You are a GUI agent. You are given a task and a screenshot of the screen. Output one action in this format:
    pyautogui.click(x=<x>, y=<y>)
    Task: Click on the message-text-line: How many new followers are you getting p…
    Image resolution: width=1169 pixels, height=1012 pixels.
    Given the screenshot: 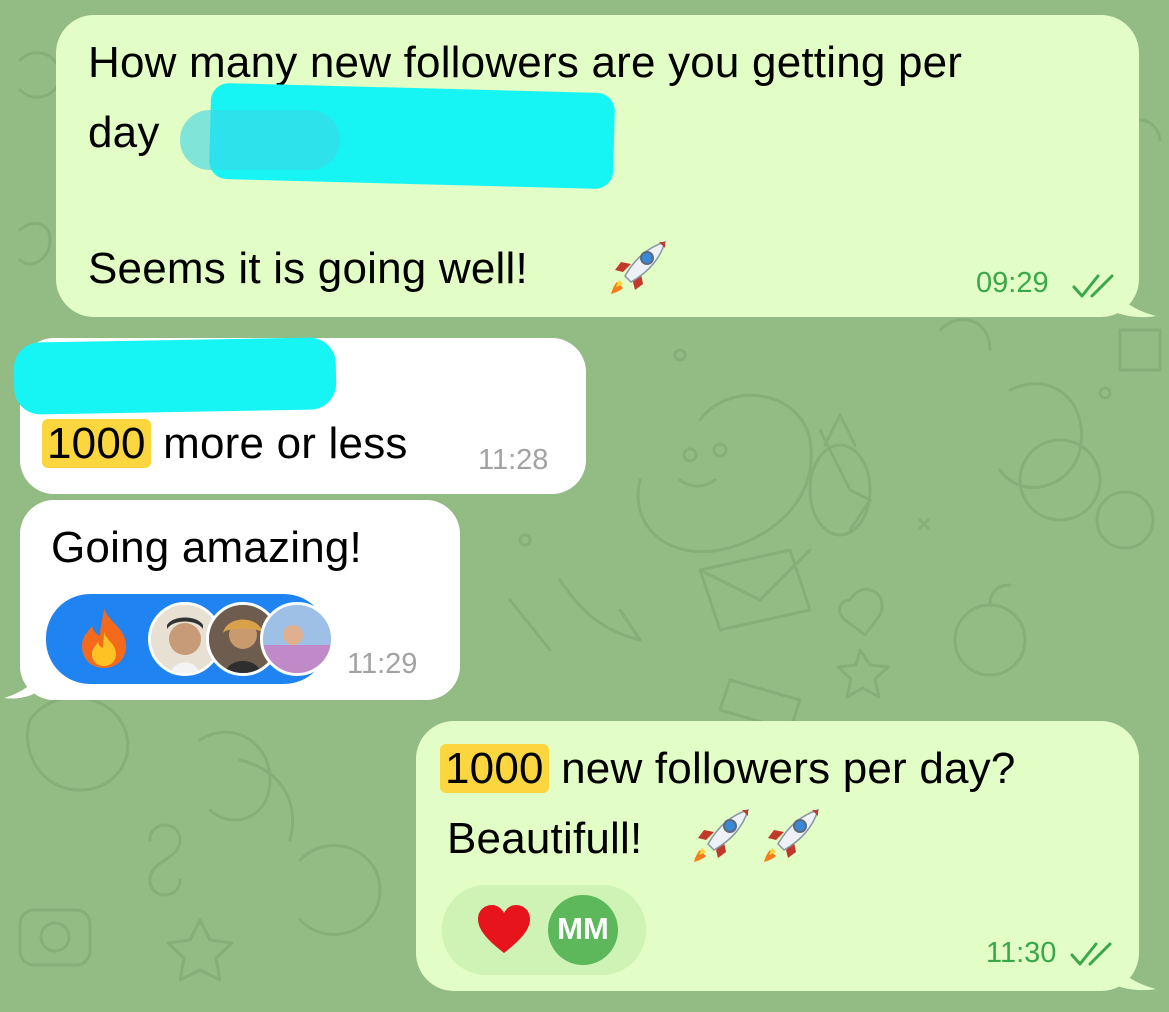 What is the action you would take?
    pyautogui.click(x=525, y=62)
    